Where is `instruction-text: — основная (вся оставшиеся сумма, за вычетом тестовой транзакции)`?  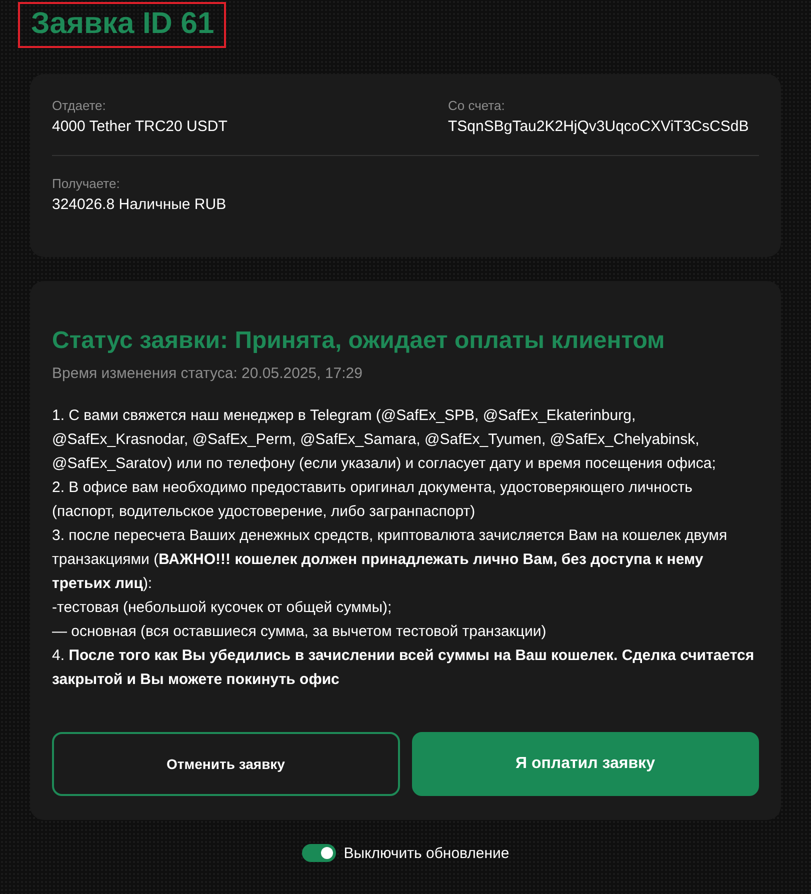
instruction-text: — основная (вся оставшиеся сумма, за вычетом тестовой транзакции) is located at coordinates (300, 632).